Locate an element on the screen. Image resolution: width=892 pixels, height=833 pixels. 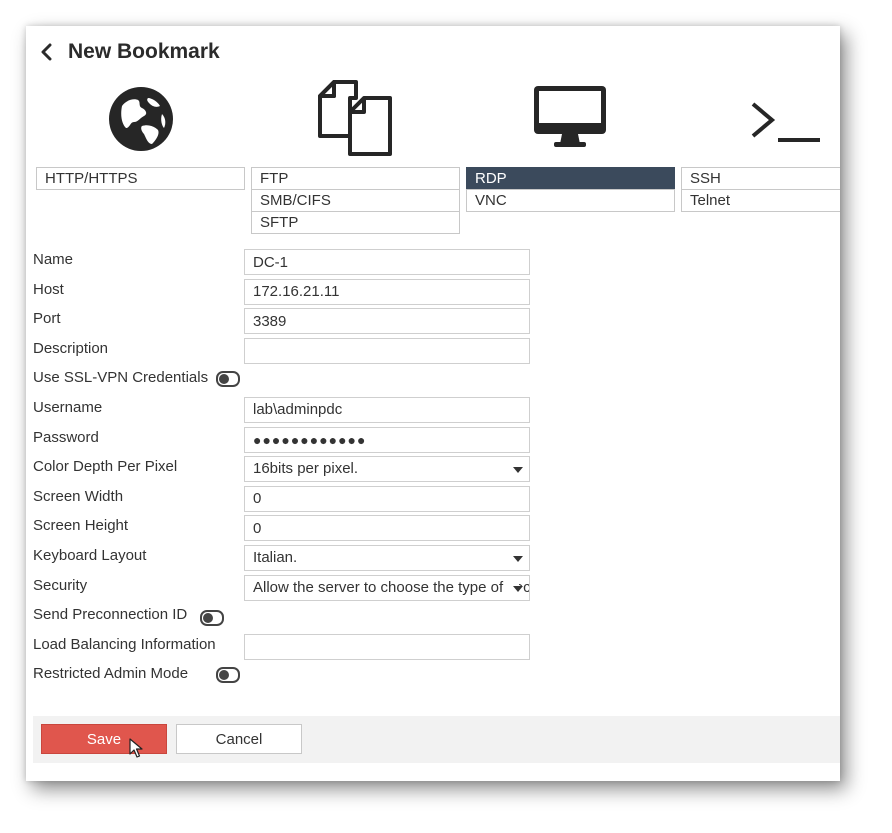
header: New Bookmark is located at coordinates (130, 52).